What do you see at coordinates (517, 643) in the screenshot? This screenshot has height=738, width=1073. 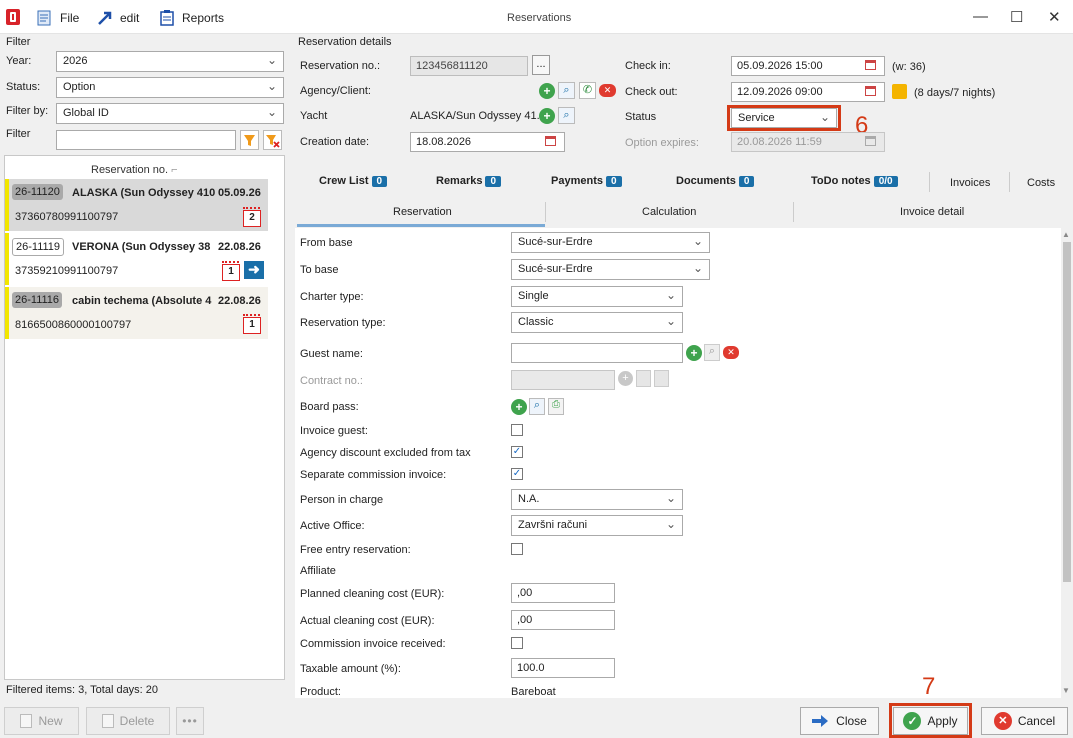 I see `commission-received-checkbox` at bounding box center [517, 643].